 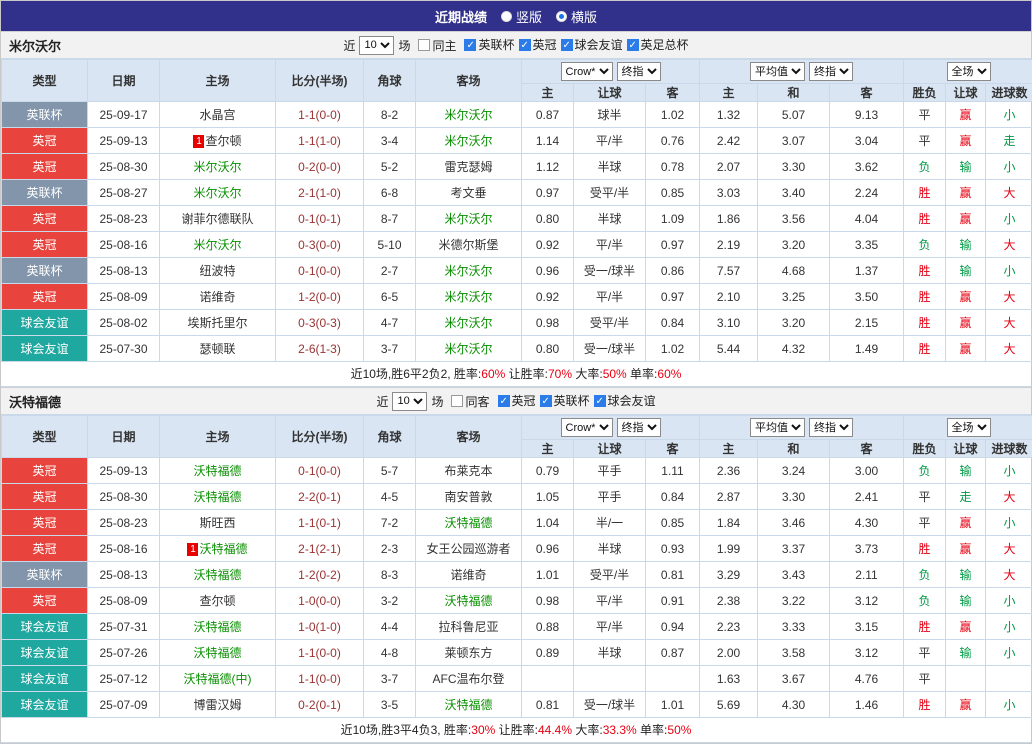 What do you see at coordinates (925, 497) in the screenshot?
I see `result-cell: 平` at bounding box center [925, 497].